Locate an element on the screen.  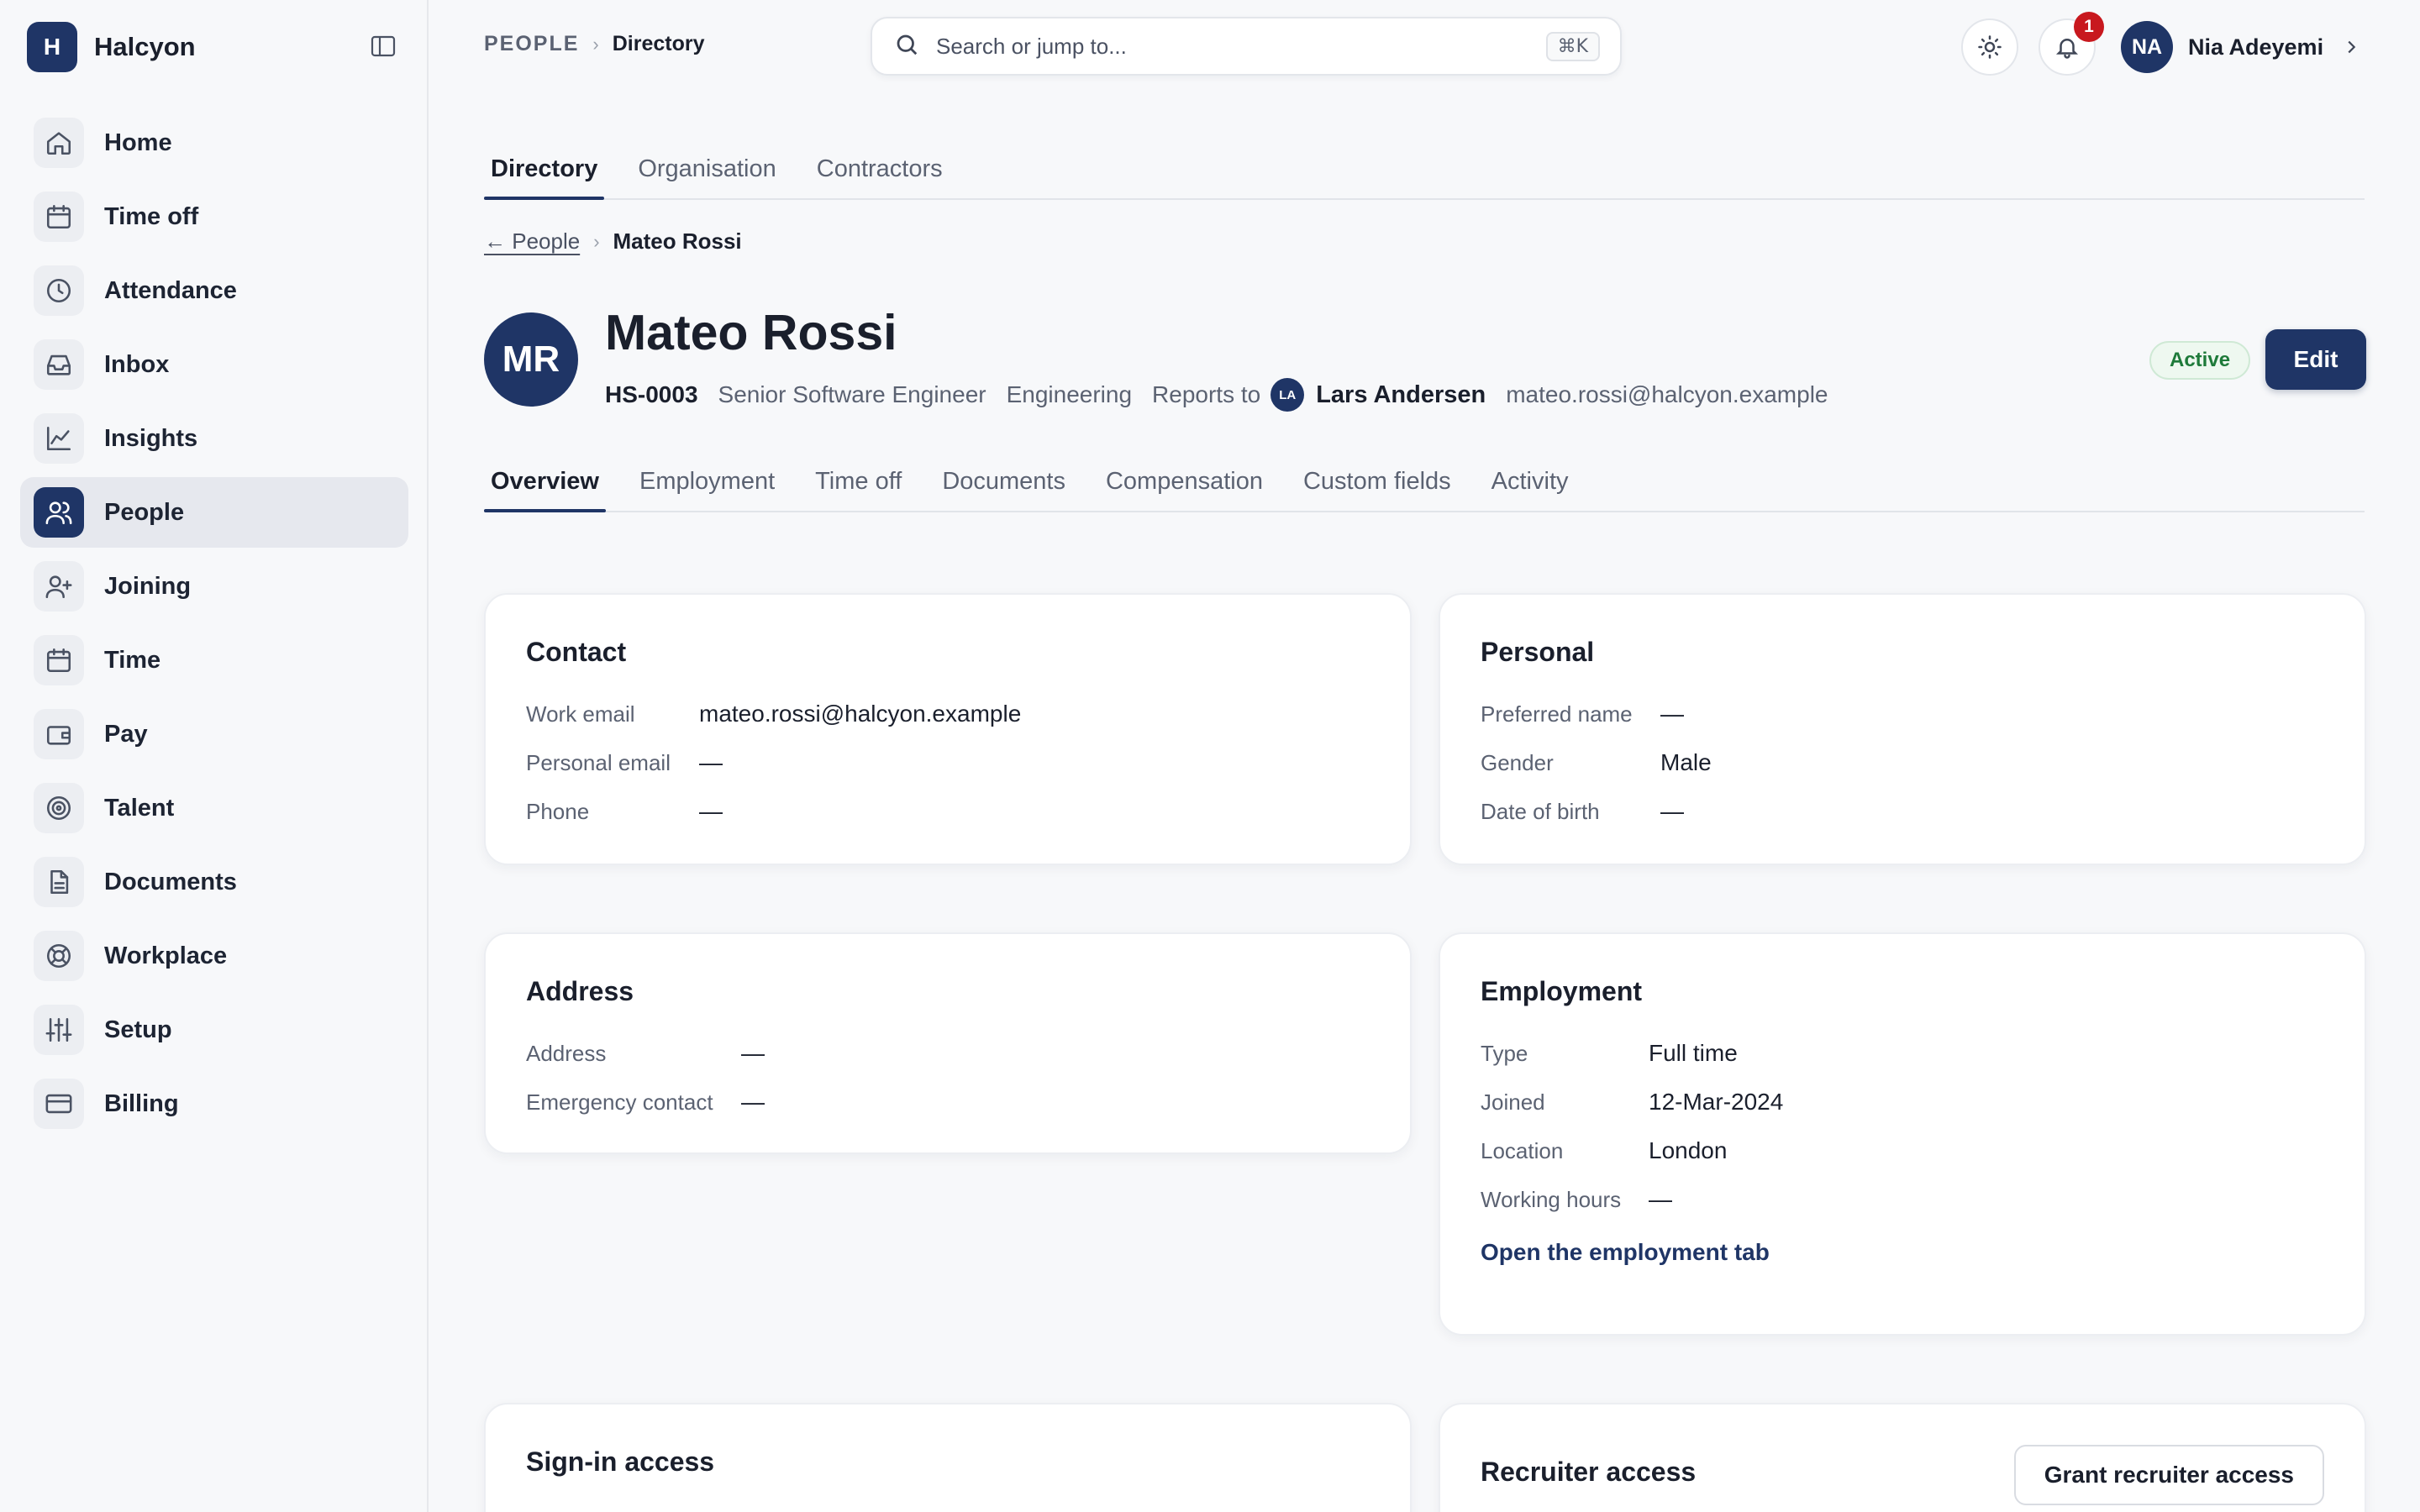
personal-row: Date of birth — is located at coordinates (1903, 811).